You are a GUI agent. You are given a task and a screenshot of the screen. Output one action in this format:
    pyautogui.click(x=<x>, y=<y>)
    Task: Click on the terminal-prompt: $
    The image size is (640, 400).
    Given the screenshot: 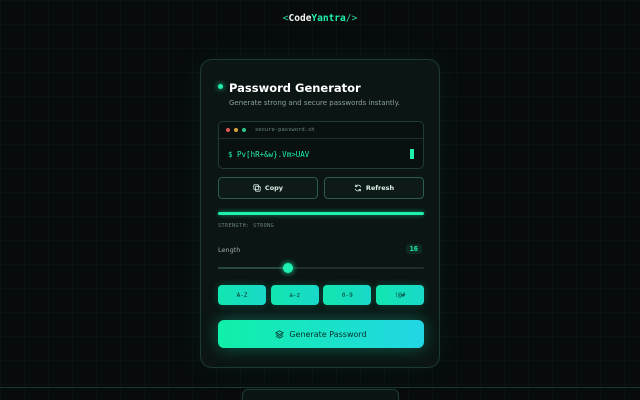 What is the action you would take?
    pyautogui.click(x=230, y=154)
    